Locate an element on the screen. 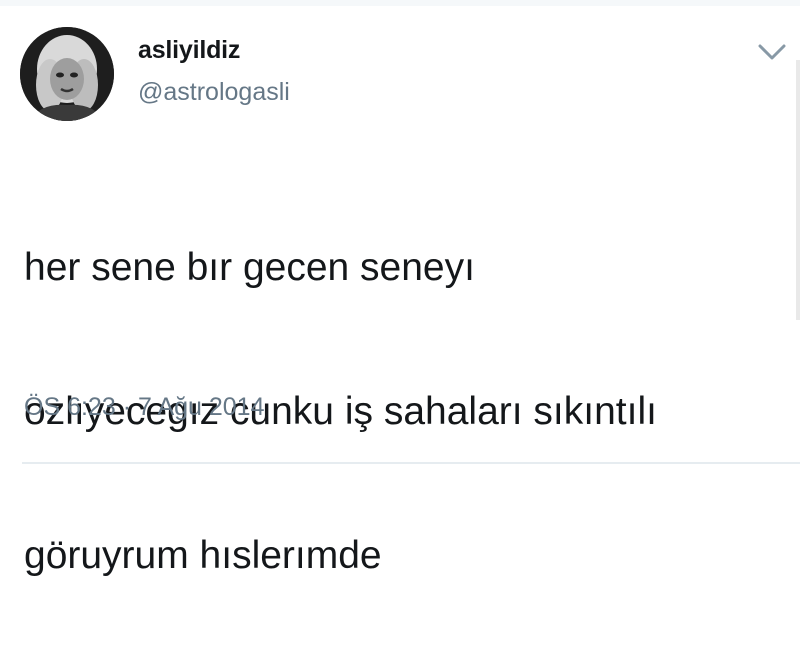 The image size is (800, 664). scroll-edge is located at coordinates (798, 190).